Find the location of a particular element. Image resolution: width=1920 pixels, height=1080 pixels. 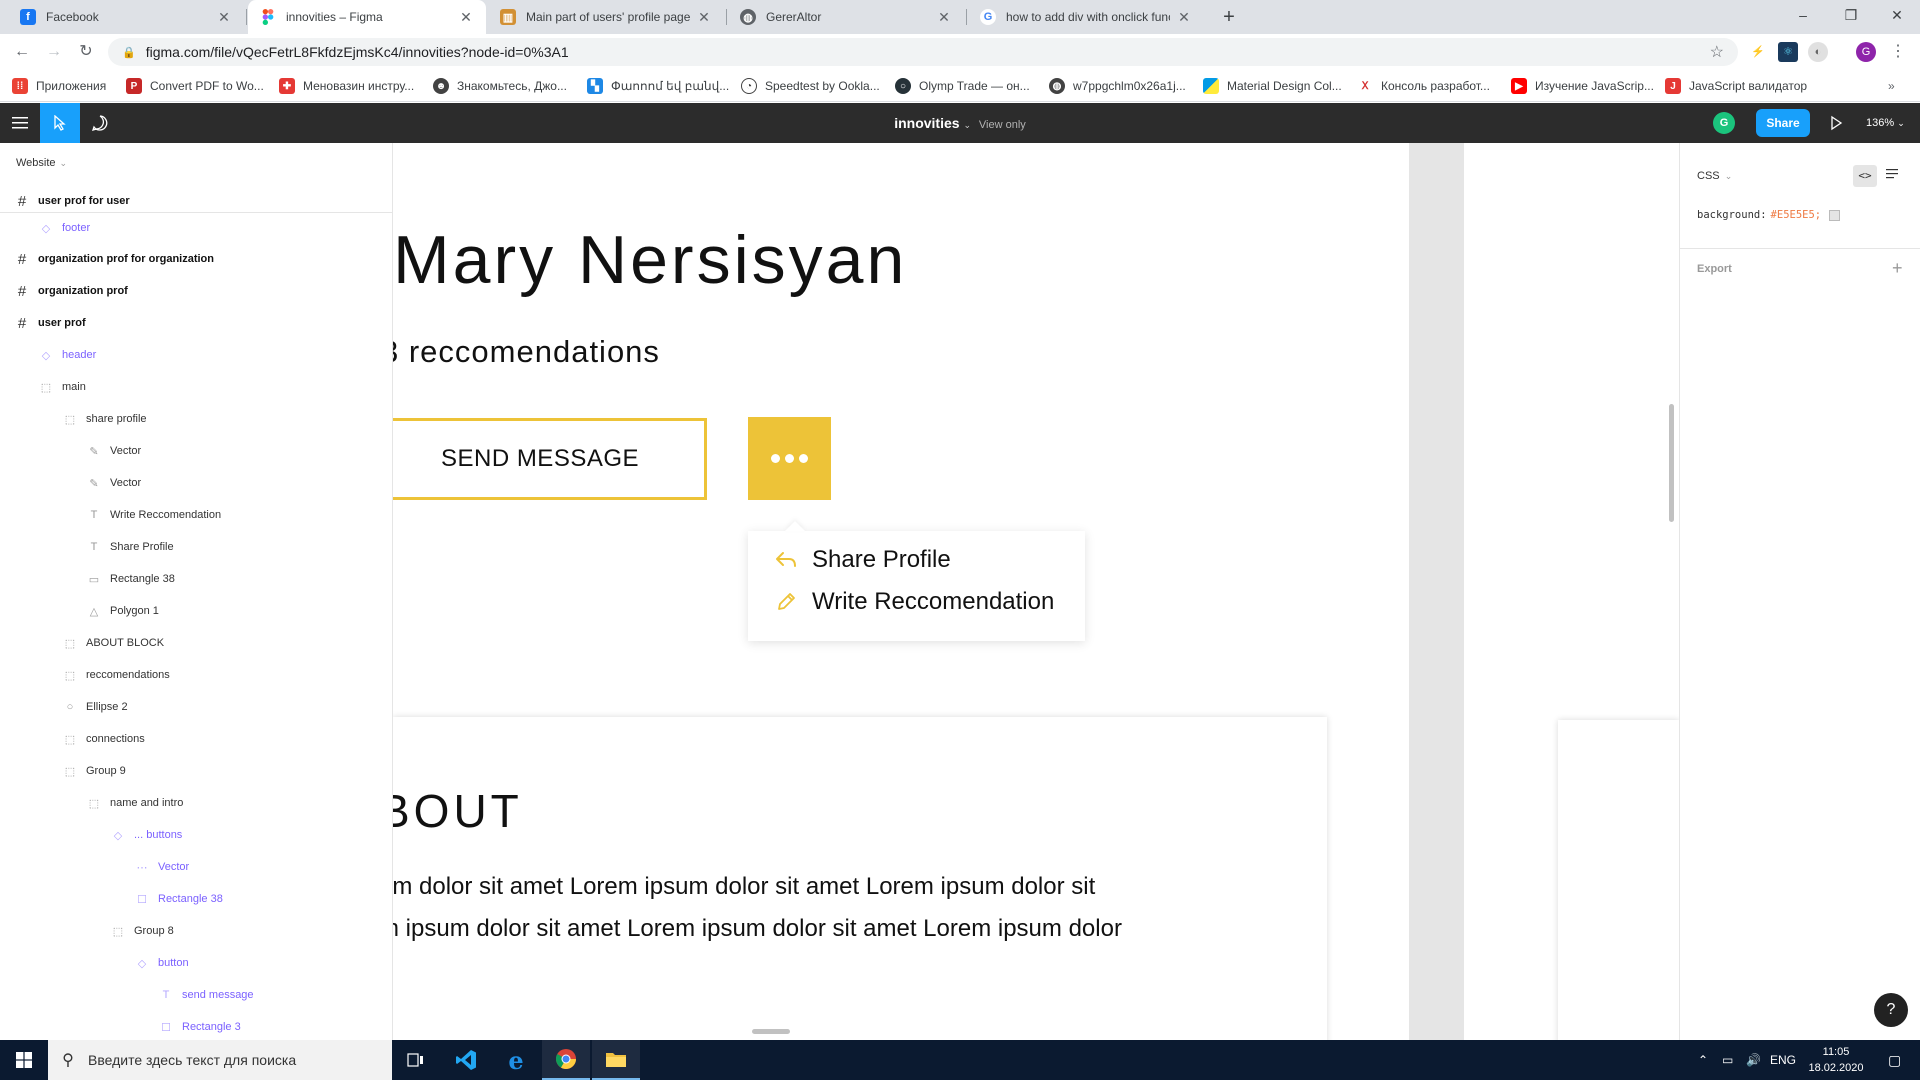

layer-label: send message is located at coordinates (218, 995).